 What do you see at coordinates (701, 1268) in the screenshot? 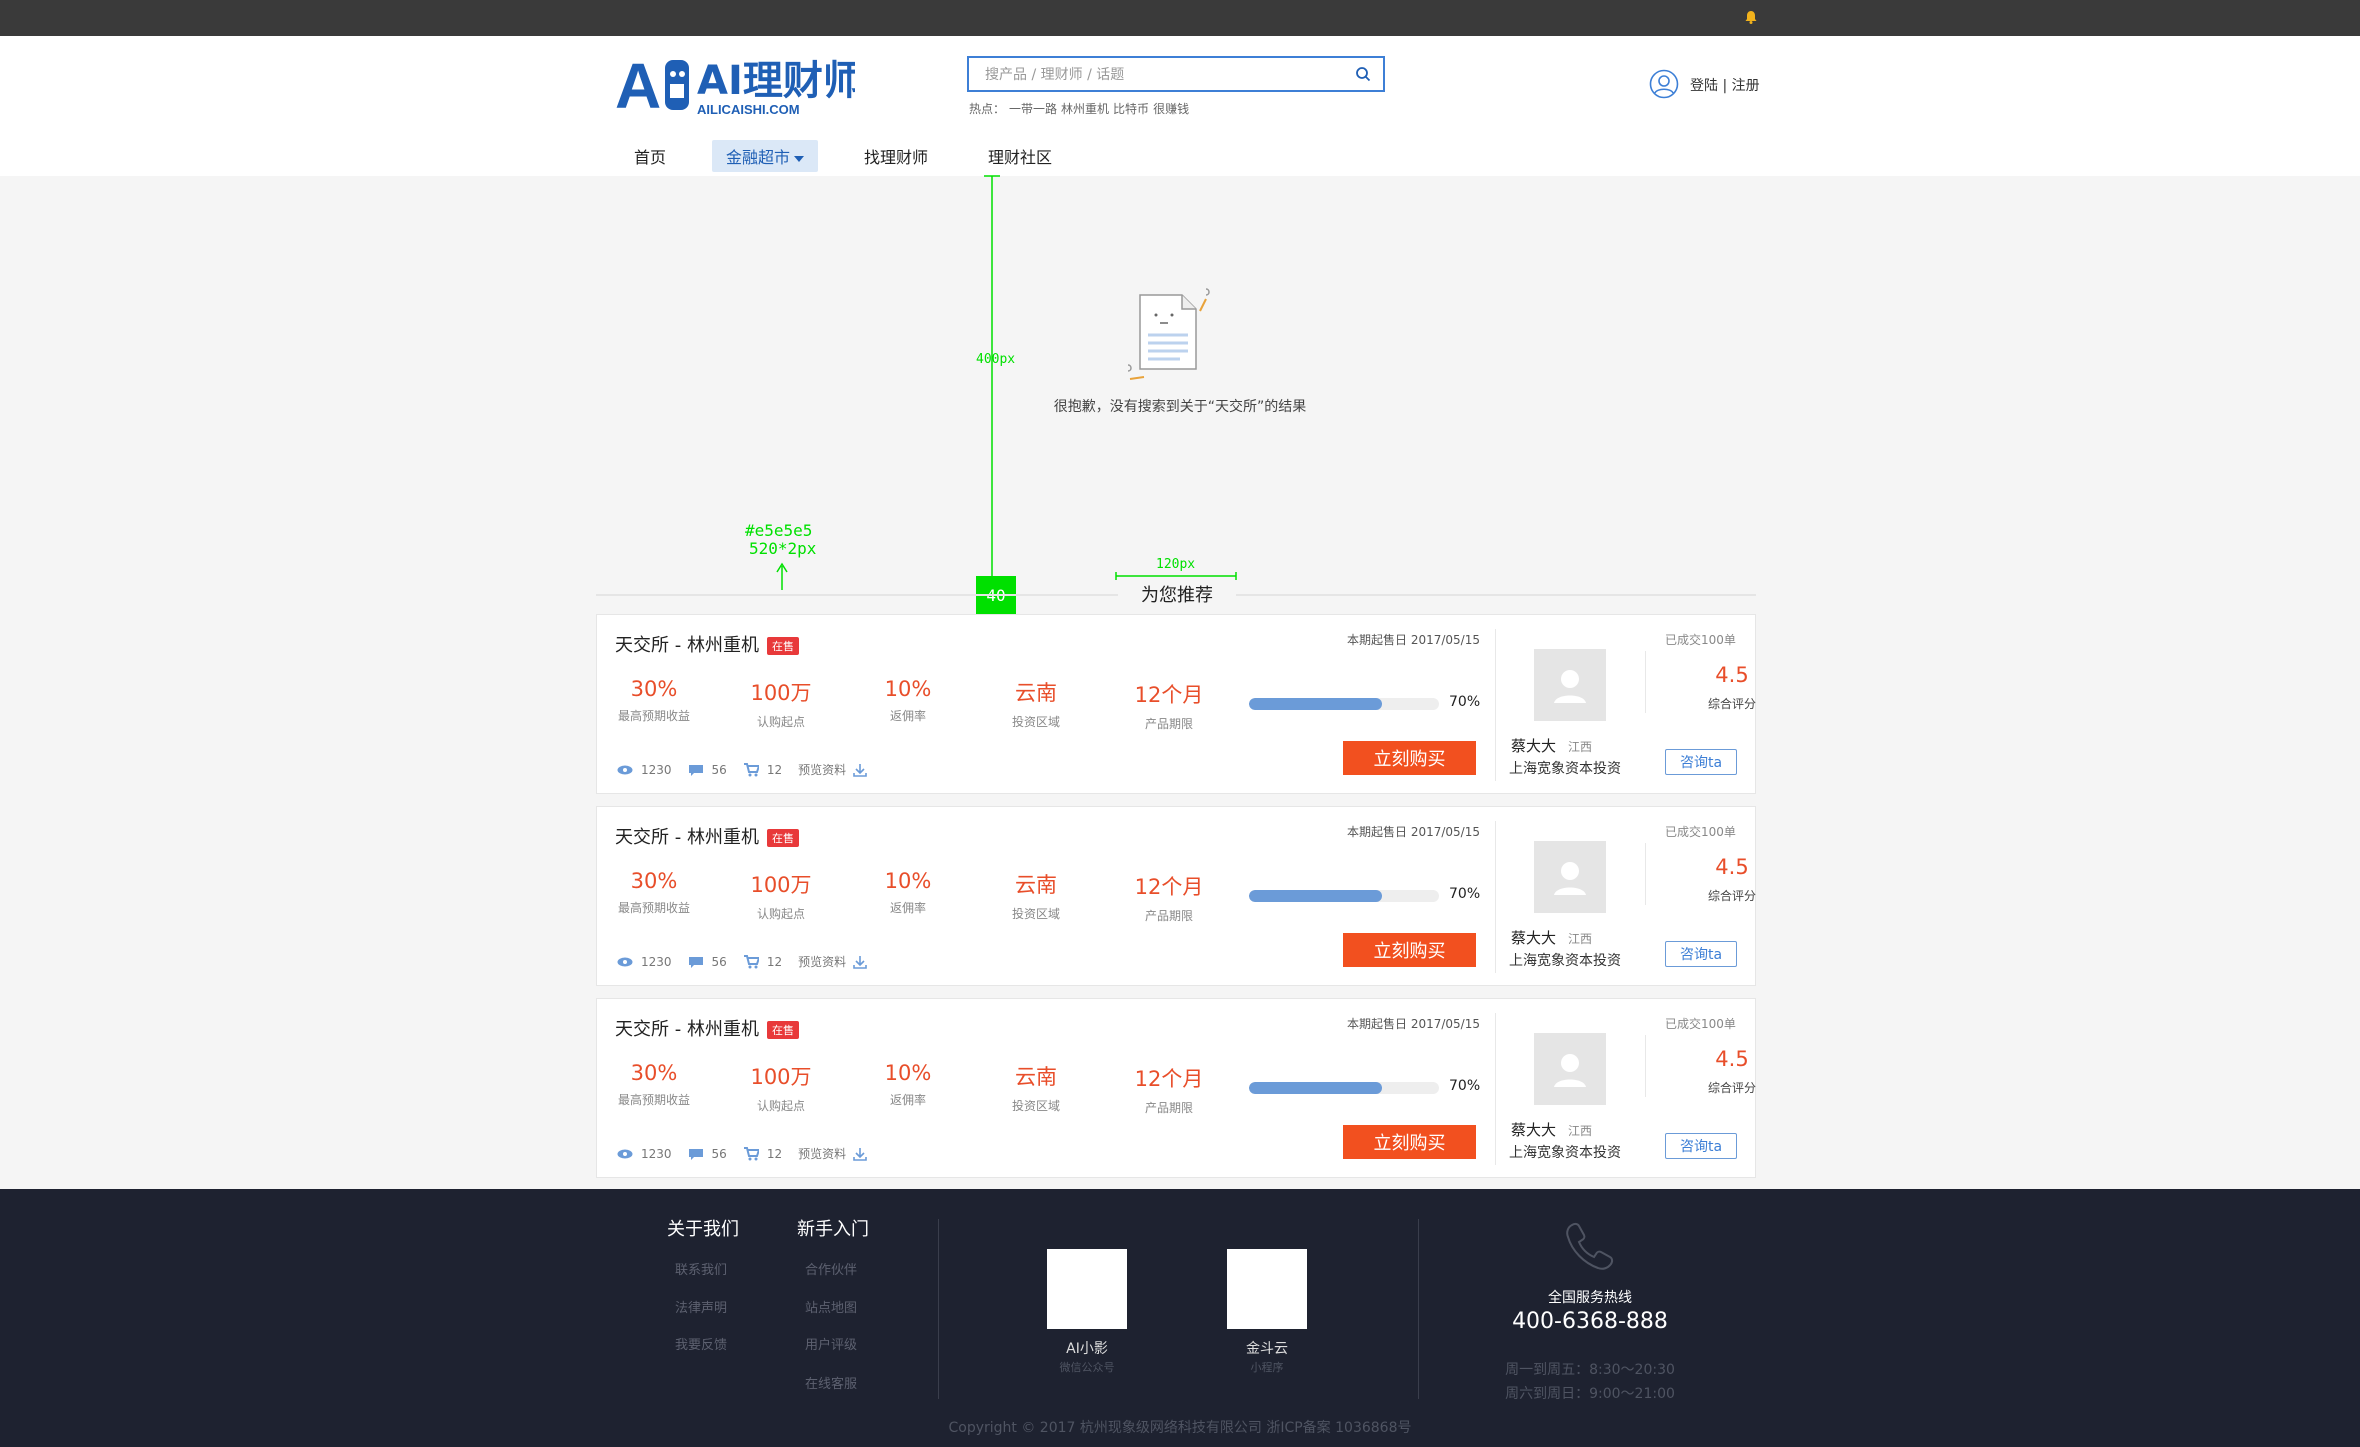
I see `footer-link-contact: 联系我们` at bounding box center [701, 1268].